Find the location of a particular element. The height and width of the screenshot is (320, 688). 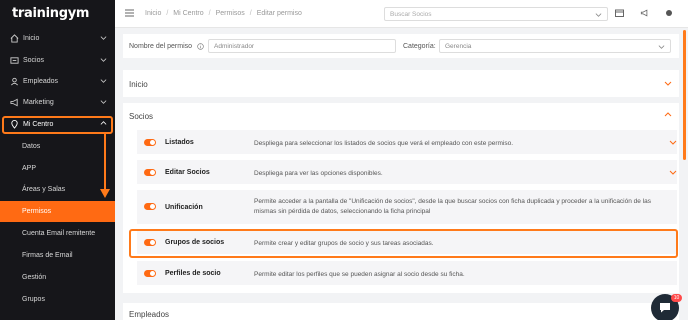

sidebar-subitem-cuenta-email: Cuenta Email remitente is located at coordinates (57, 233).